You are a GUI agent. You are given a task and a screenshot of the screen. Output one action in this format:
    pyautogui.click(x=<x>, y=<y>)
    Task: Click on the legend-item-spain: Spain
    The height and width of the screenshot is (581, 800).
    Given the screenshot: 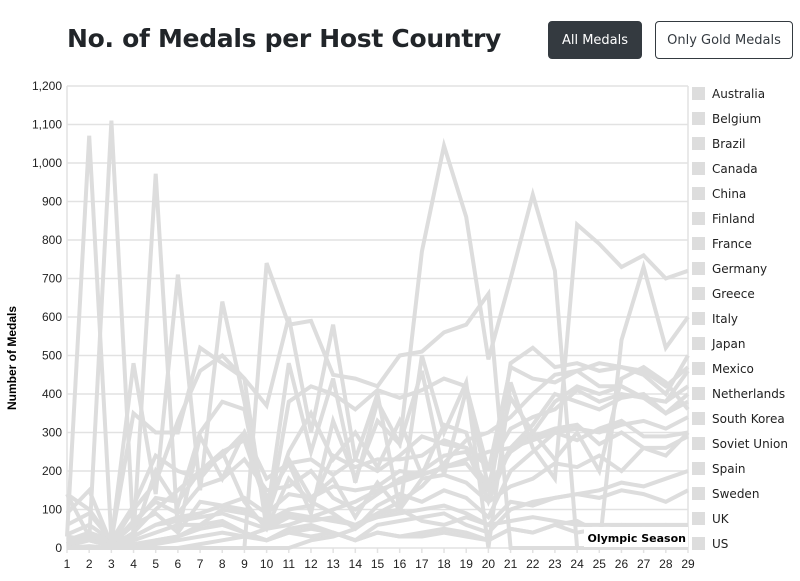 What is the action you would take?
    pyautogui.click(x=719, y=469)
    